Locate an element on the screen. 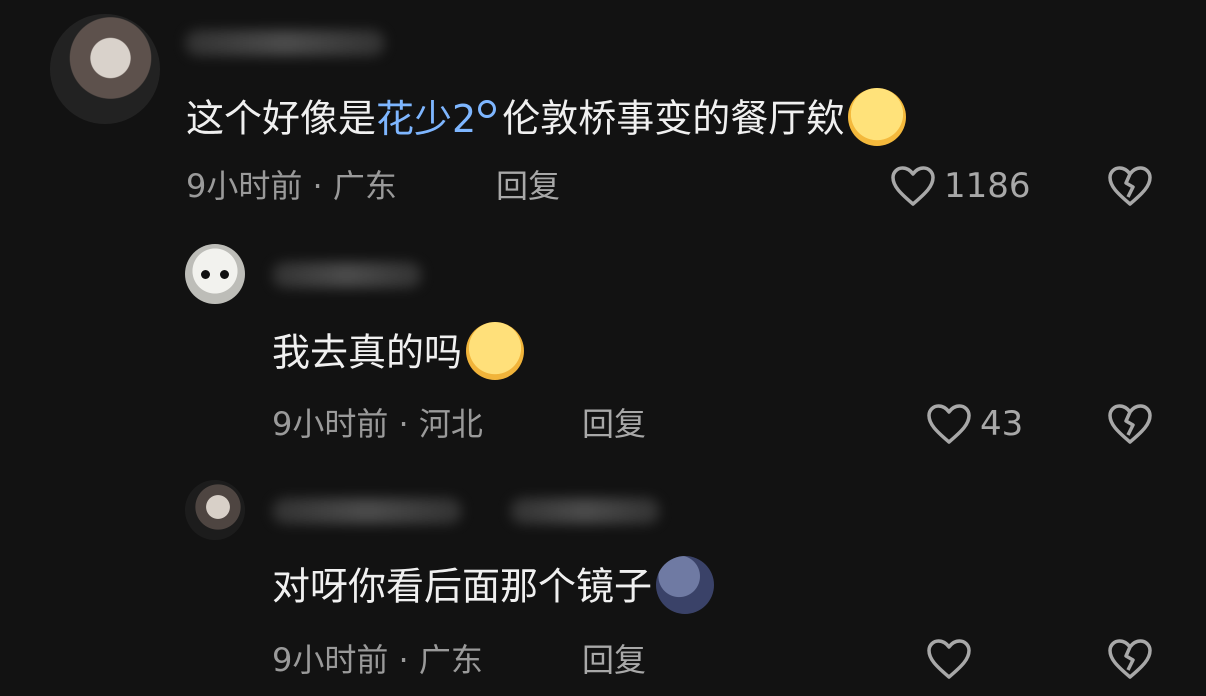 The image size is (1206, 696). location: 河北 is located at coordinates (450, 424).